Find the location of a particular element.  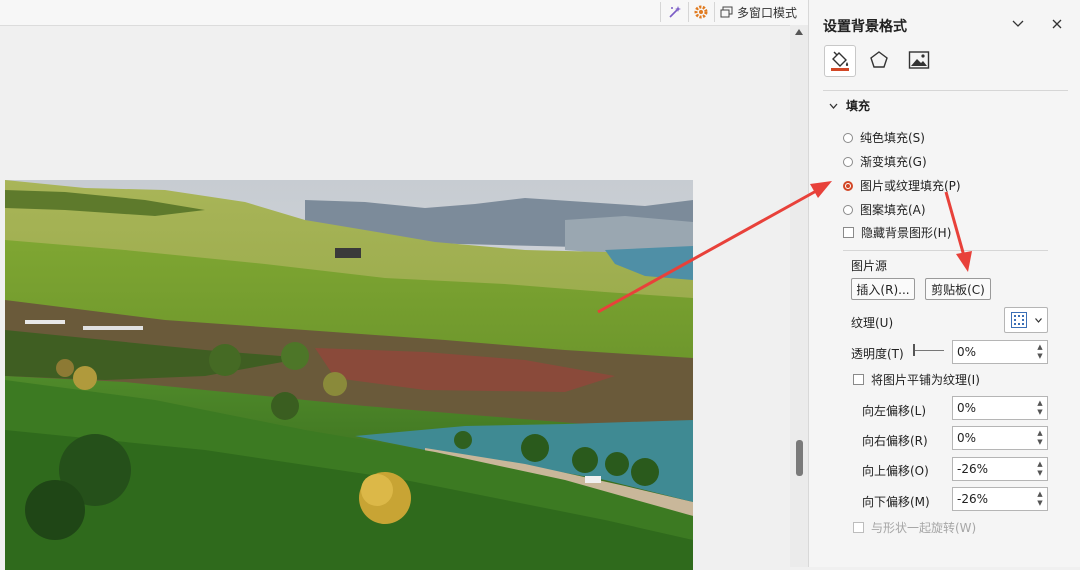

close-icon is located at coordinates (1057, 24).